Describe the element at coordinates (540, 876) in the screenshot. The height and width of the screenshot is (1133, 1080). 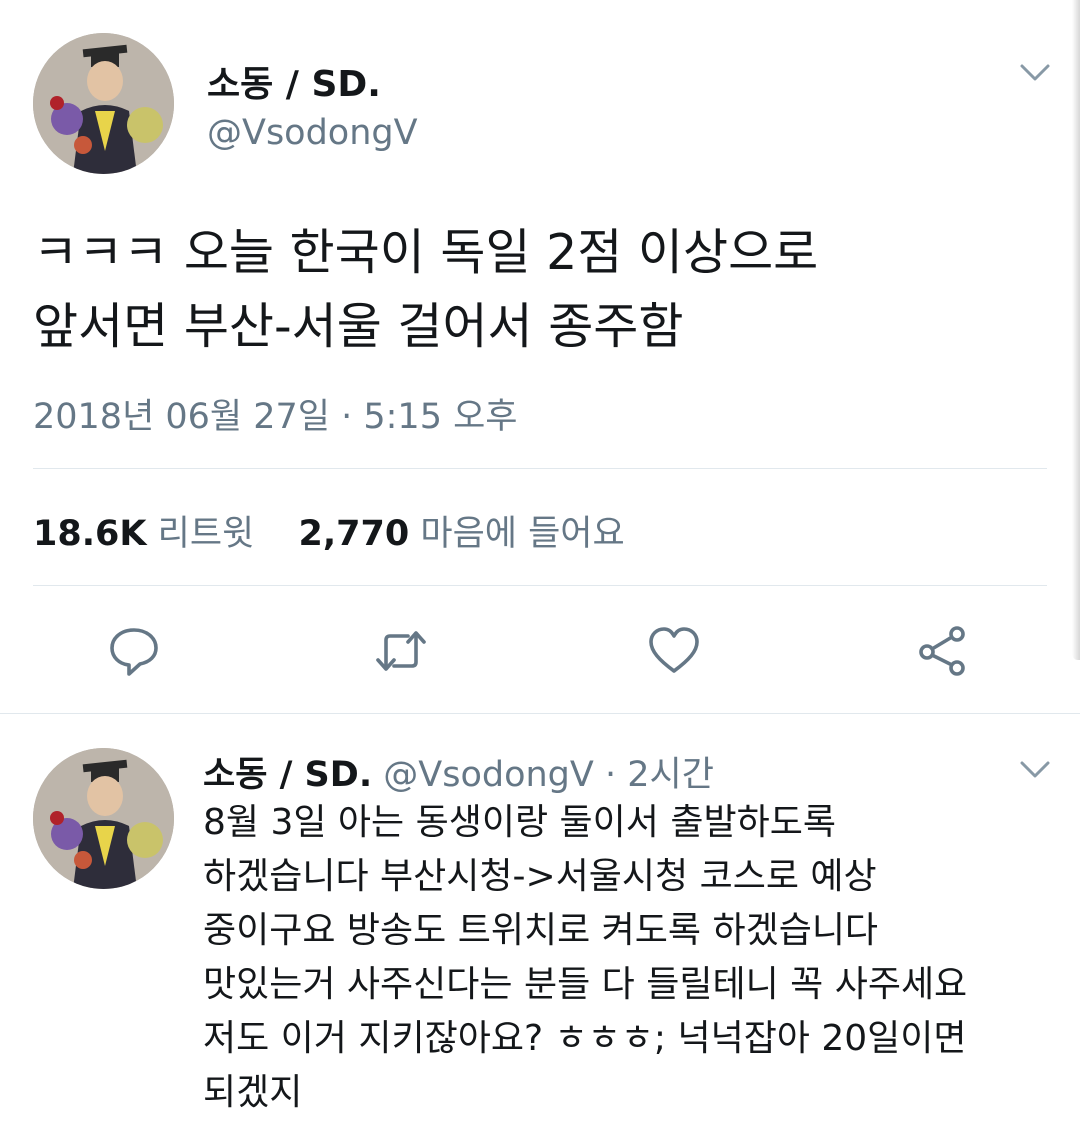
I see `reply-text-line: 하겠습니다 부산시청->서울시청 코스로 예상` at that location.